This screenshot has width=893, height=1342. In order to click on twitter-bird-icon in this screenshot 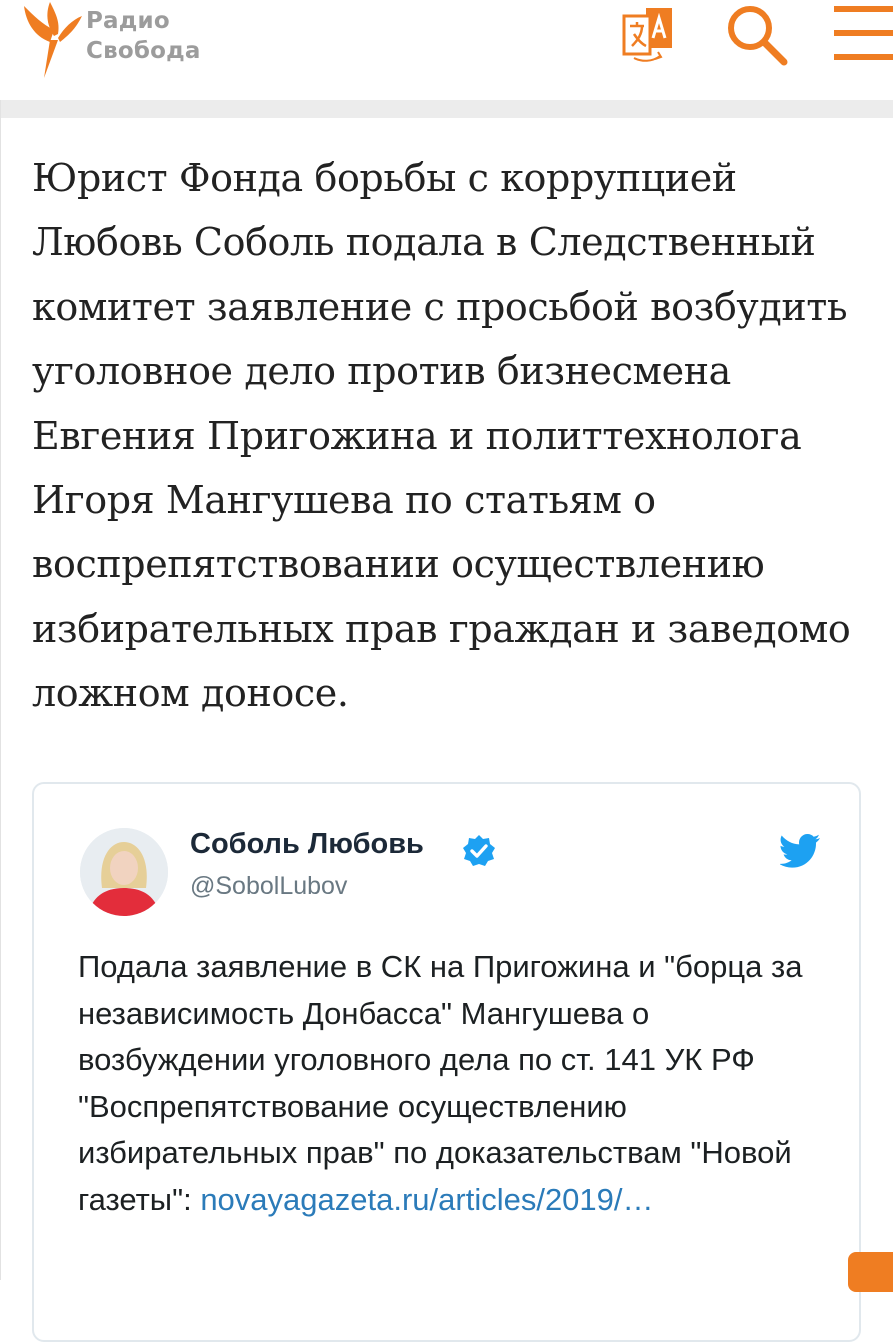, I will do `click(799, 853)`.